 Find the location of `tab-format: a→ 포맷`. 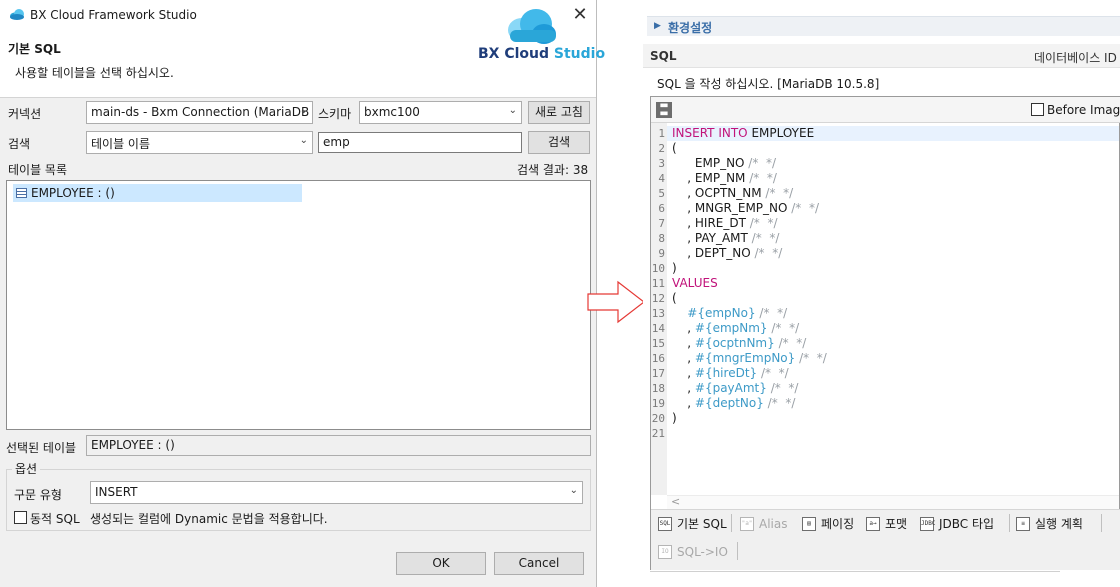

tab-format: a→ 포맷 is located at coordinates (886, 524).